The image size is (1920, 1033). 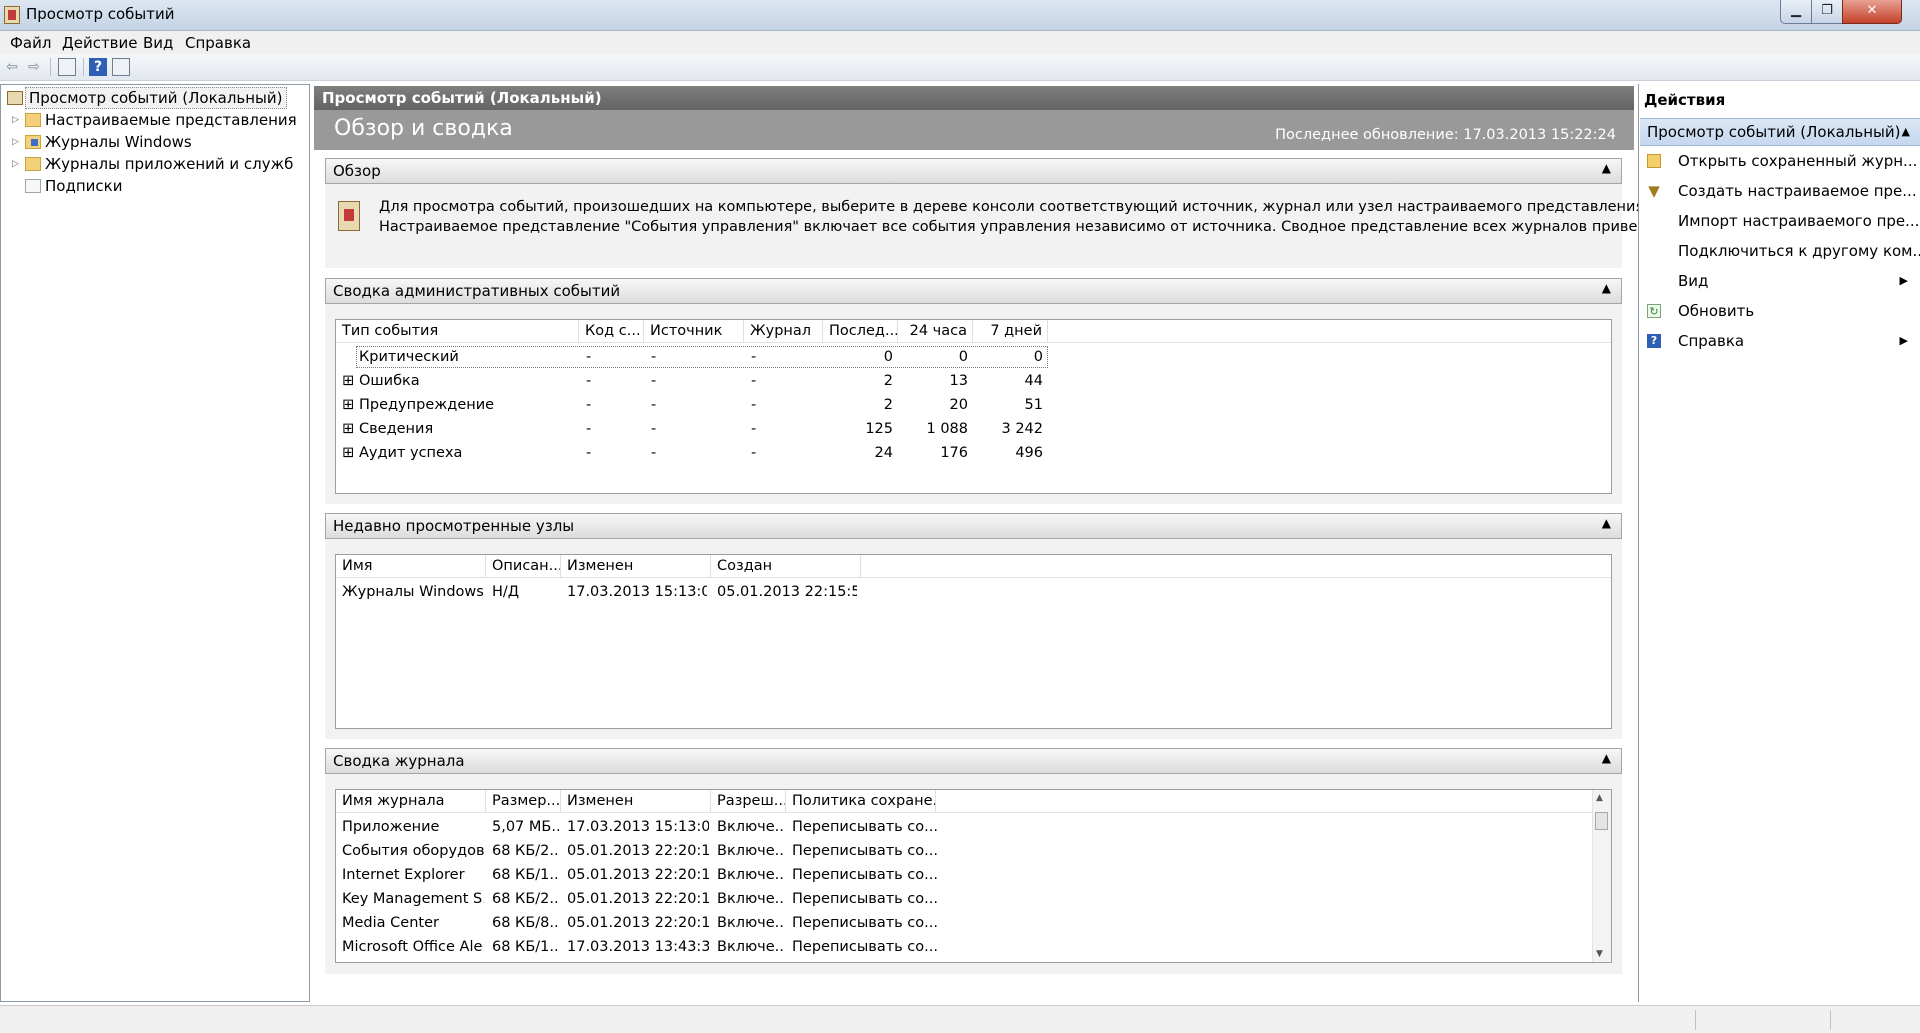 I want to click on table-cell-last: 125, so click(x=879, y=429).